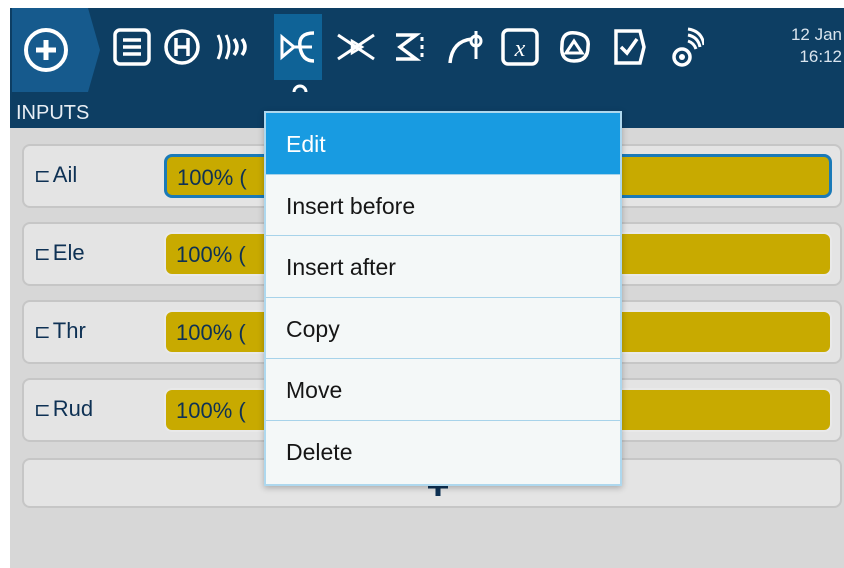 The width and height of the screenshot is (844, 568). What do you see at coordinates (53, 113) in the screenshot?
I see `section-title: INPUTS` at bounding box center [53, 113].